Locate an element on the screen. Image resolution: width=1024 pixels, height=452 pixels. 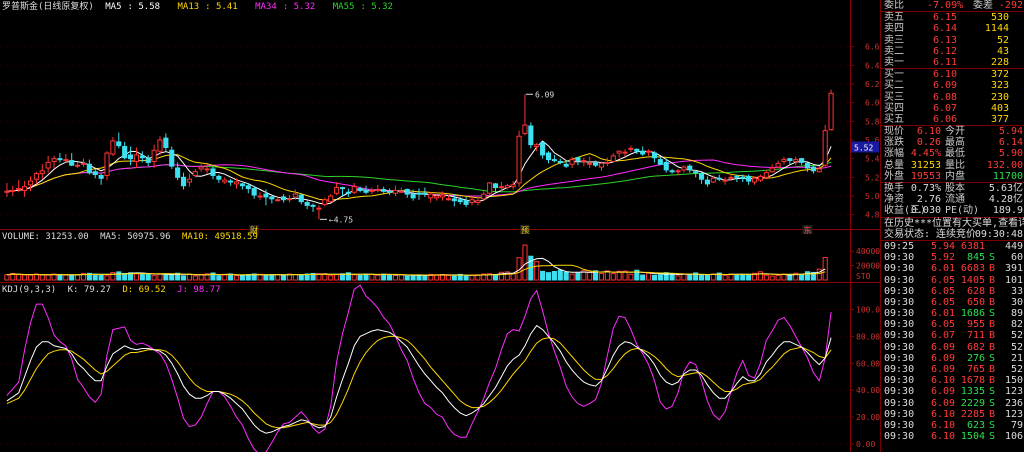
trade-count: 106 is located at coordinates (1013, 437).